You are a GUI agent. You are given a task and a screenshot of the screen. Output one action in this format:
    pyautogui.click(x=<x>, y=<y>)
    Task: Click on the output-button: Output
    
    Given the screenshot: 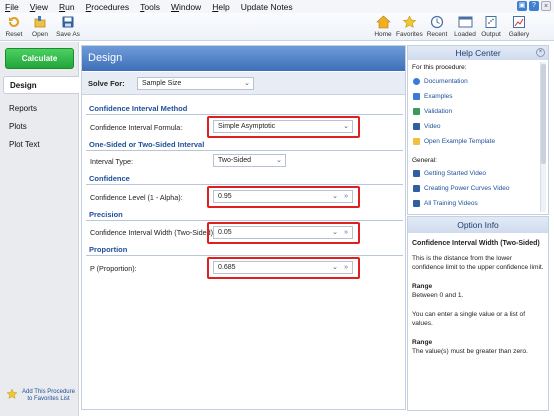 What is the action you would take?
    pyautogui.click(x=491, y=26)
    